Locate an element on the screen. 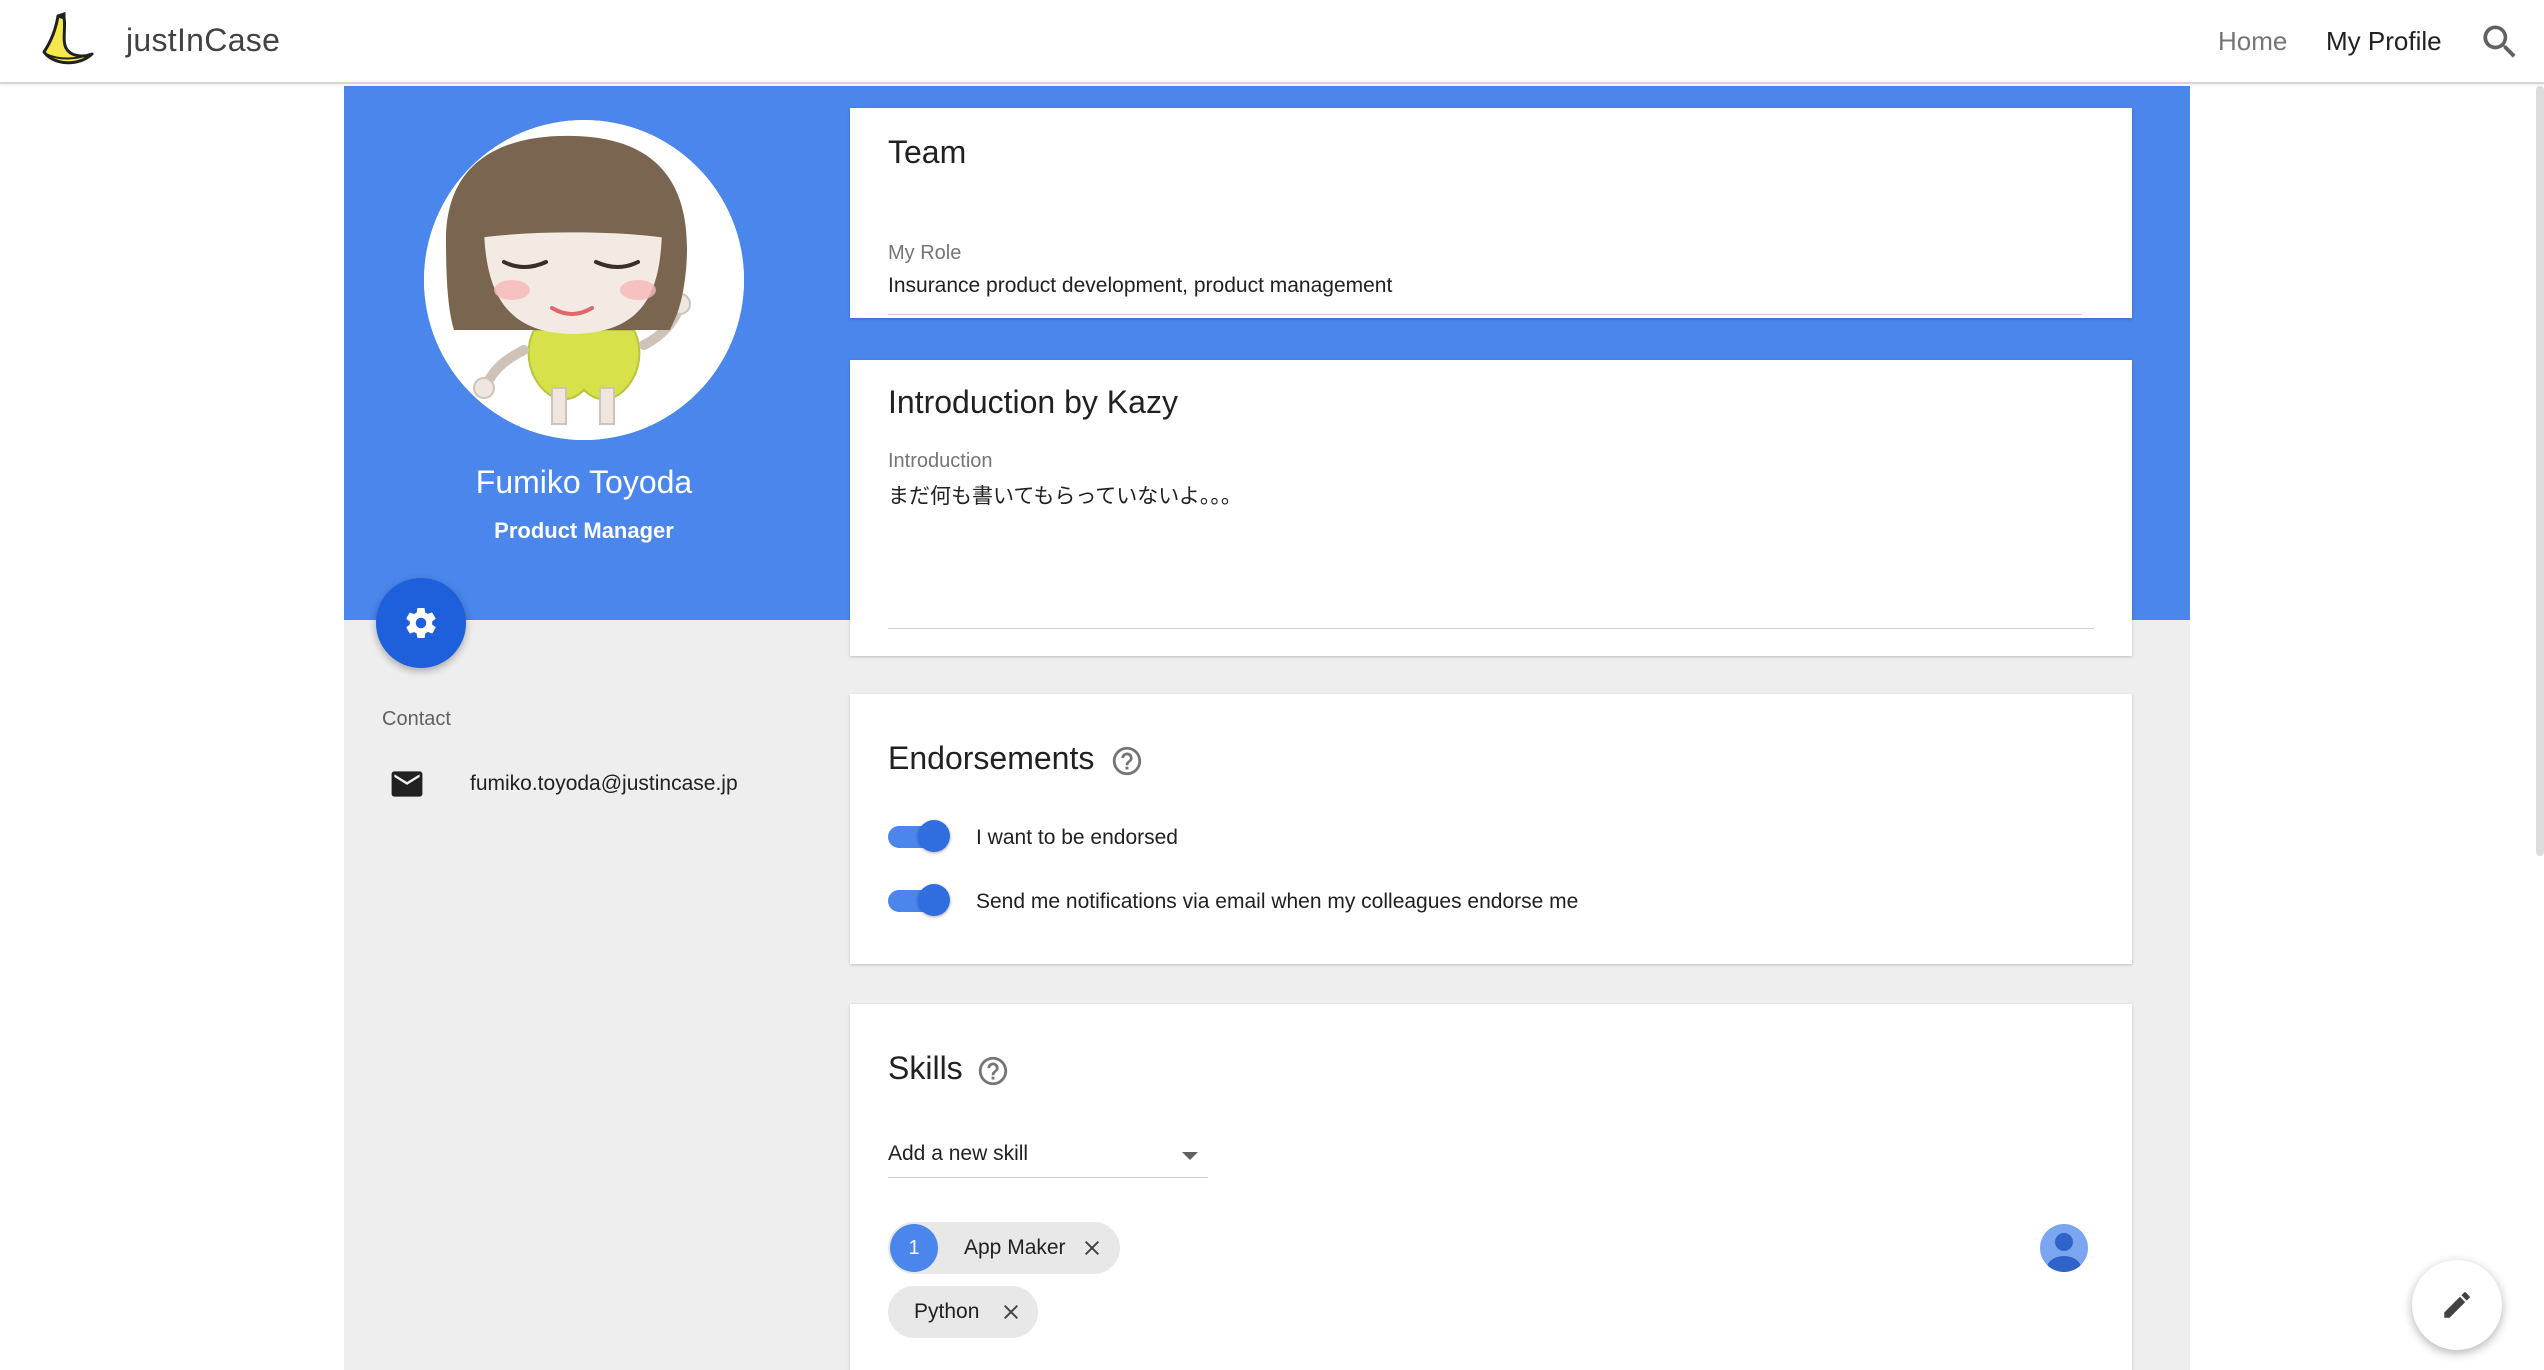 The image size is (2544, 1370). profile-avatar is located at coordinates (584, 280).